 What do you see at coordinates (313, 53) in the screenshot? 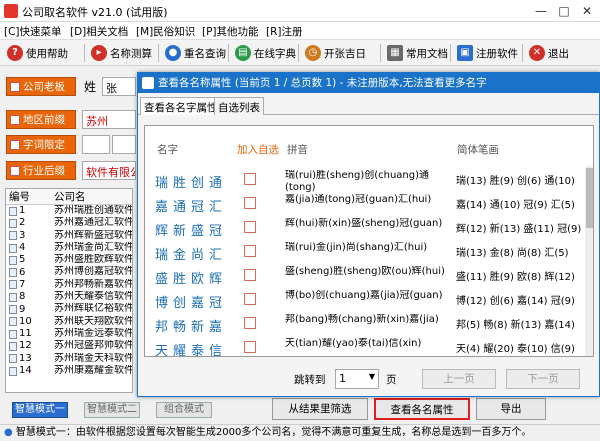
I see `calendar-icon: ◷` at bounding box center [313, 53].